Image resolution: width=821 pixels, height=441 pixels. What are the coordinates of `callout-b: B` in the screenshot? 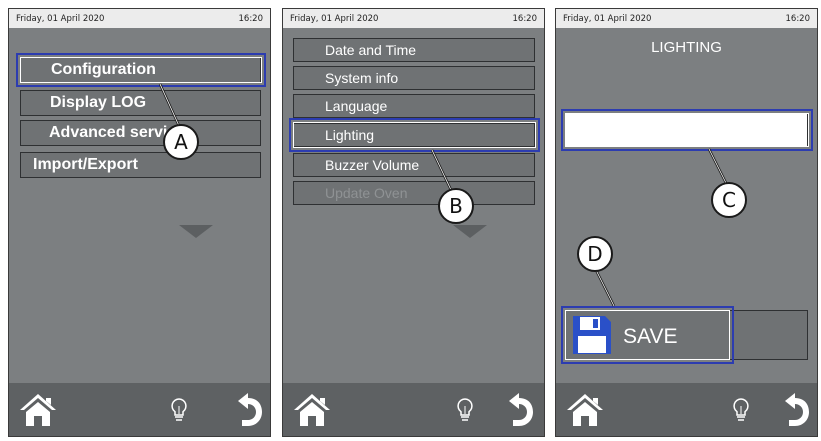 It's located at (456, 206).